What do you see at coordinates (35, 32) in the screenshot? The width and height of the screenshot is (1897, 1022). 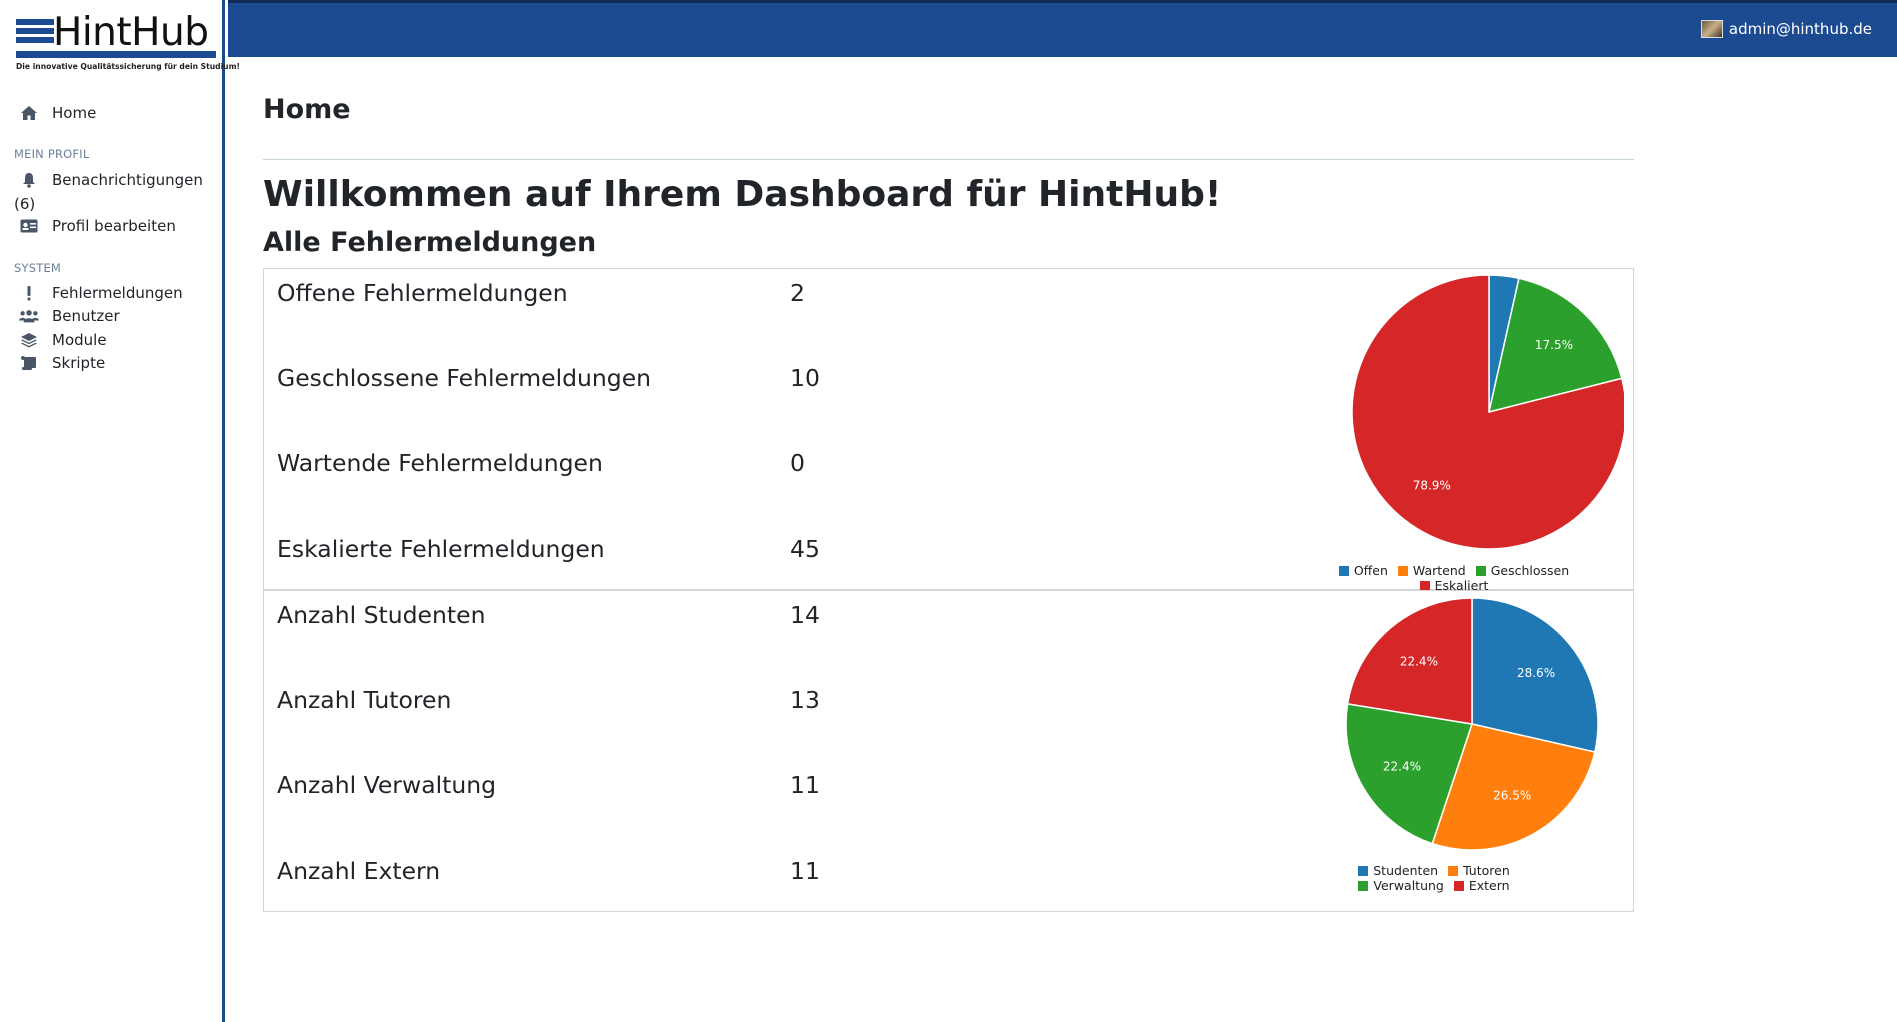 I see `logo-bars-icon` at bounding box center [35, 32].